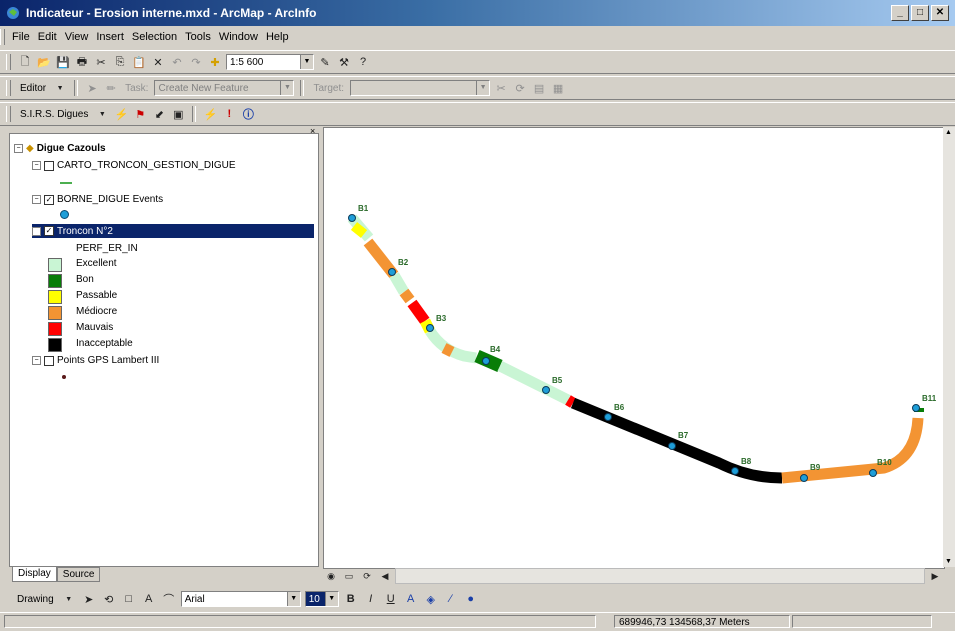 This screenshot has width=955, height=631. I want to click on undo-icon: ↶, so click(177, 62).